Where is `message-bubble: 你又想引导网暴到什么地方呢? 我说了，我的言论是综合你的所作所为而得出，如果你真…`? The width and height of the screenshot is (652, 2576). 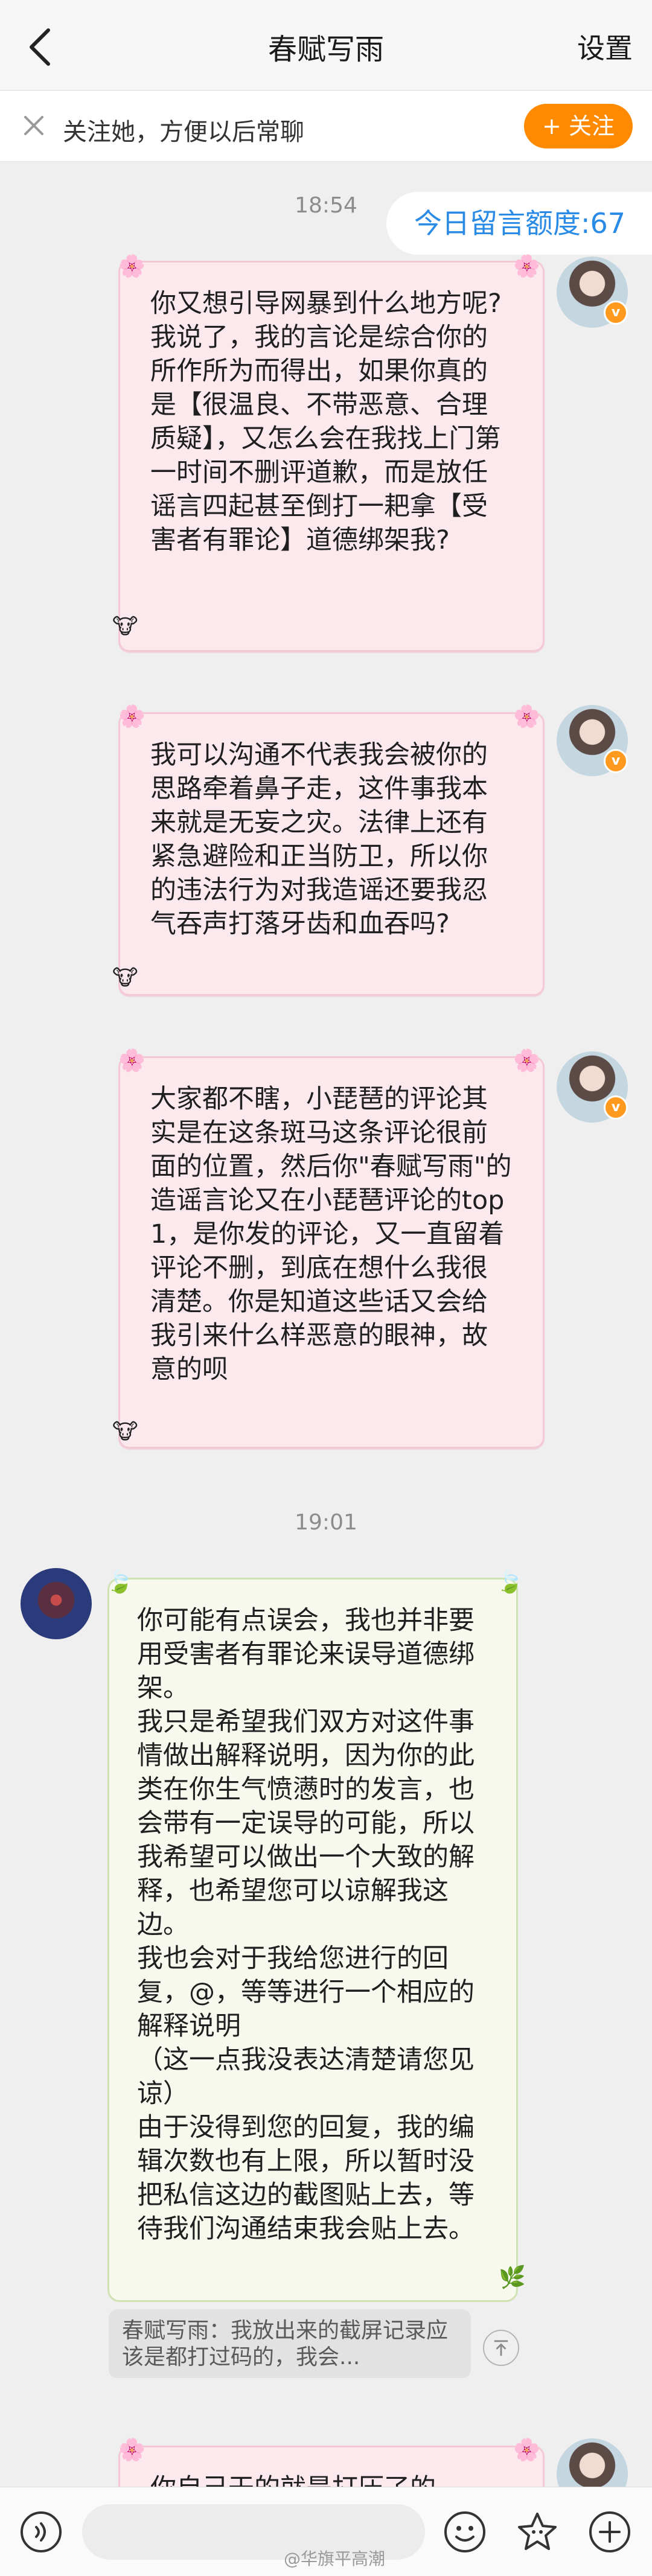 message-bubble: 你又想引导网暴到什么地方呢? 我说了，我的言论是综合你的所作所为而得出，如果你真… is located at coordinates (331, 456).